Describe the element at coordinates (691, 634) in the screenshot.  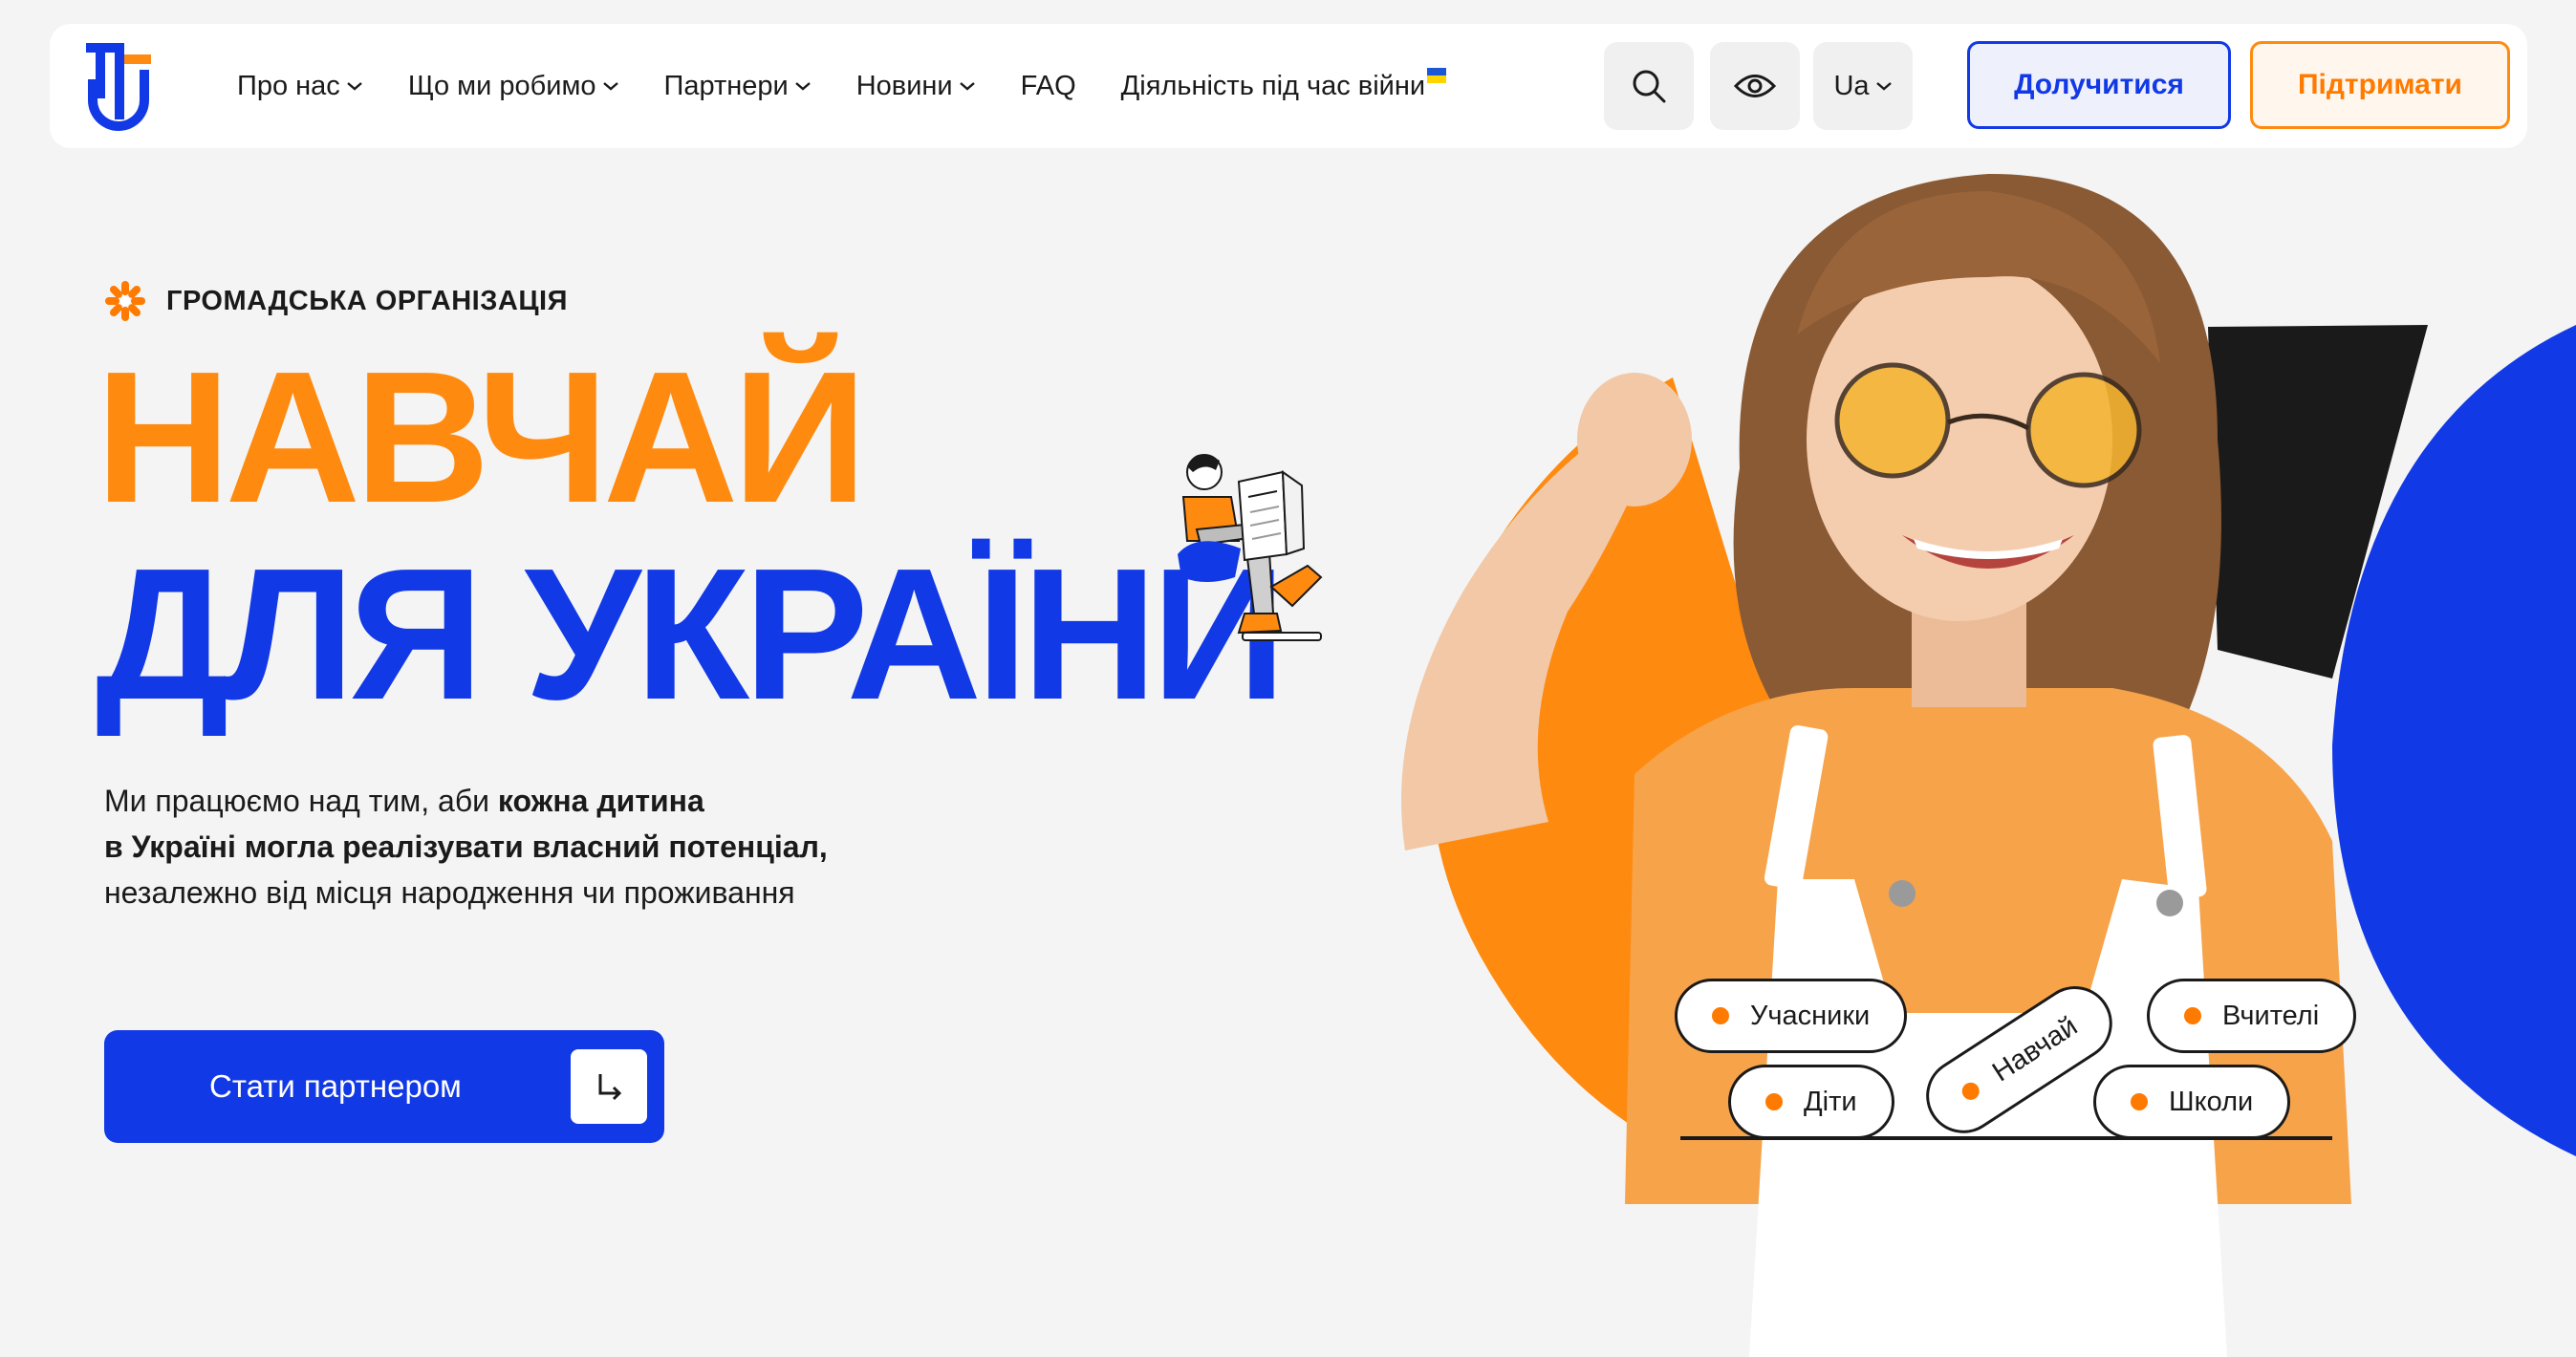
I see `hero-title-line2: ДЛЯ УКРАЇНИ` at that location.